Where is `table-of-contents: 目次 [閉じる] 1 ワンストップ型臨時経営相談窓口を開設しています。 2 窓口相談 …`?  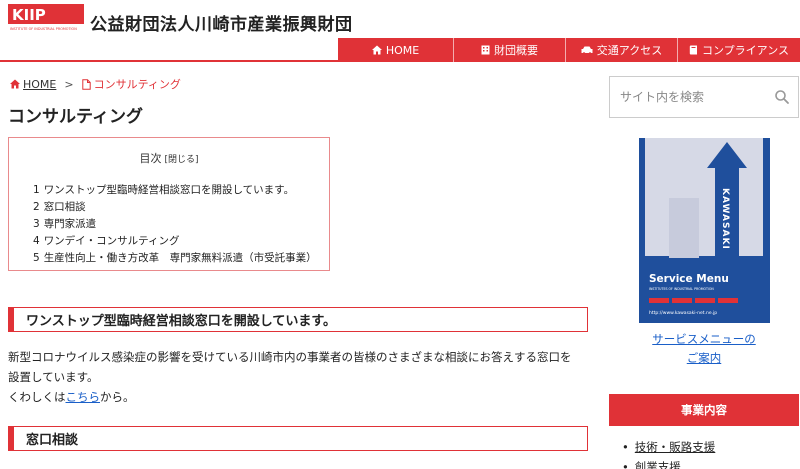 table-of-contents: 目次 [閉じる] 1 ワンストップ型臨時経営相談窓口を開設しています。 2 窓口相談 … is located at coordinates (169, 204).